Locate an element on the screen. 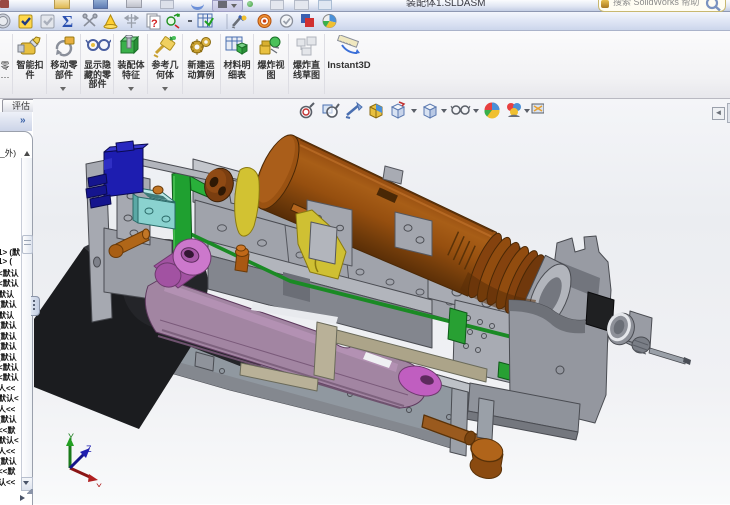 The width and height of the screenshot is (730, 505). svg-text: Y is located at coordinates (71, 437).